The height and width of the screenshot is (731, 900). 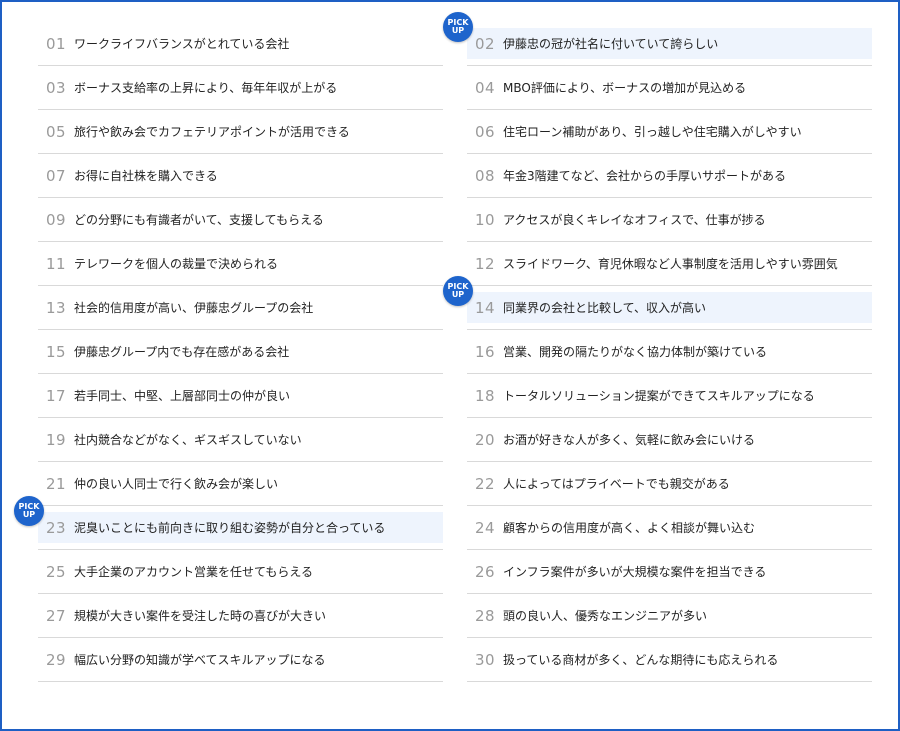 What do you see at coordinates (485, 527) in the screenshot?
I see `item-number: 24` at bounding box center [485, 527].